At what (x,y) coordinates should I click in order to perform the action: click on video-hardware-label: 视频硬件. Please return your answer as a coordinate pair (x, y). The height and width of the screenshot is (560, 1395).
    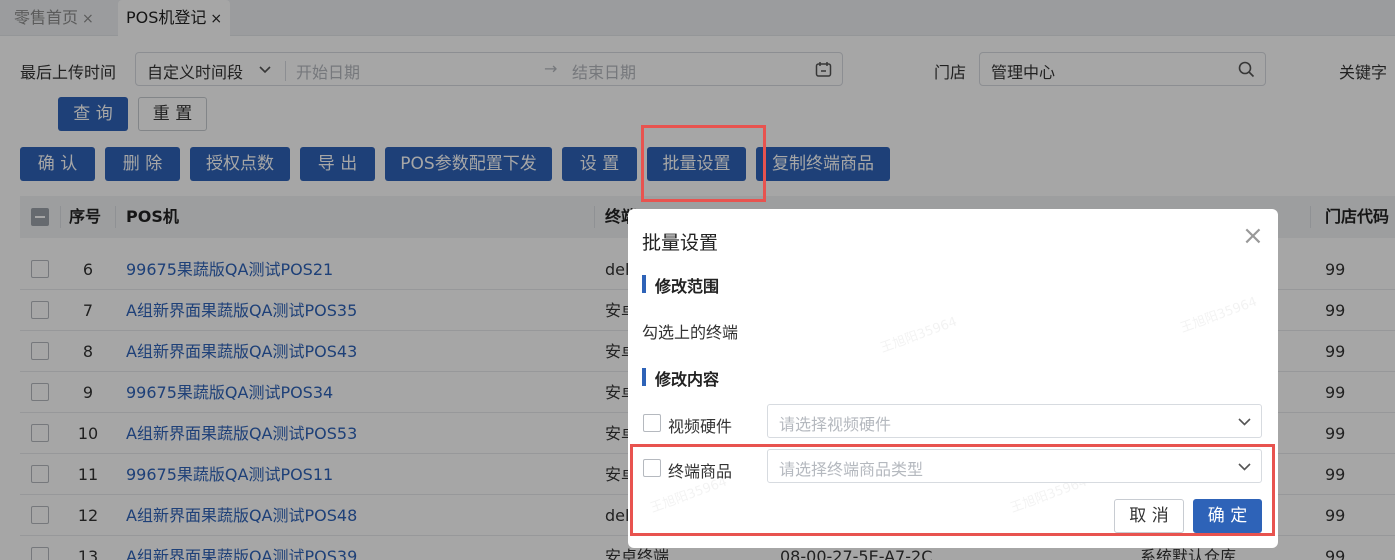
    Looking at the image, I should click on (700, 426).